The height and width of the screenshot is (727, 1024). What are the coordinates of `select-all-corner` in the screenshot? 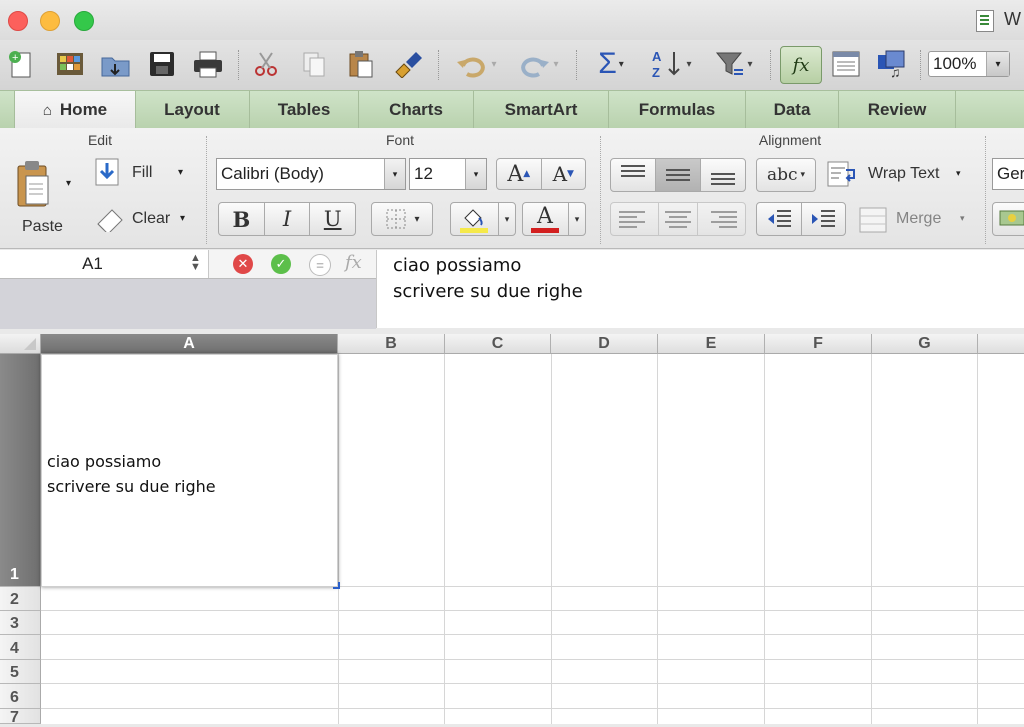 It's located at (20, 344).